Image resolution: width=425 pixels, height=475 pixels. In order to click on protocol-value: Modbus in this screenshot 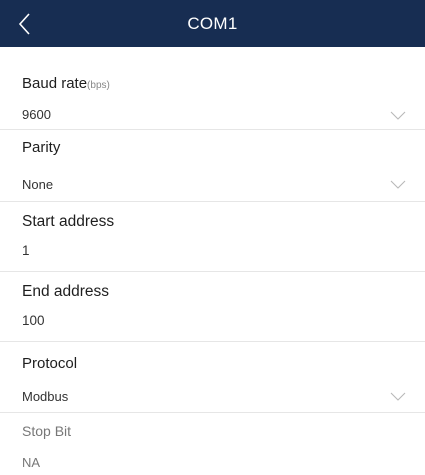, I will do `click(45, 397)`.